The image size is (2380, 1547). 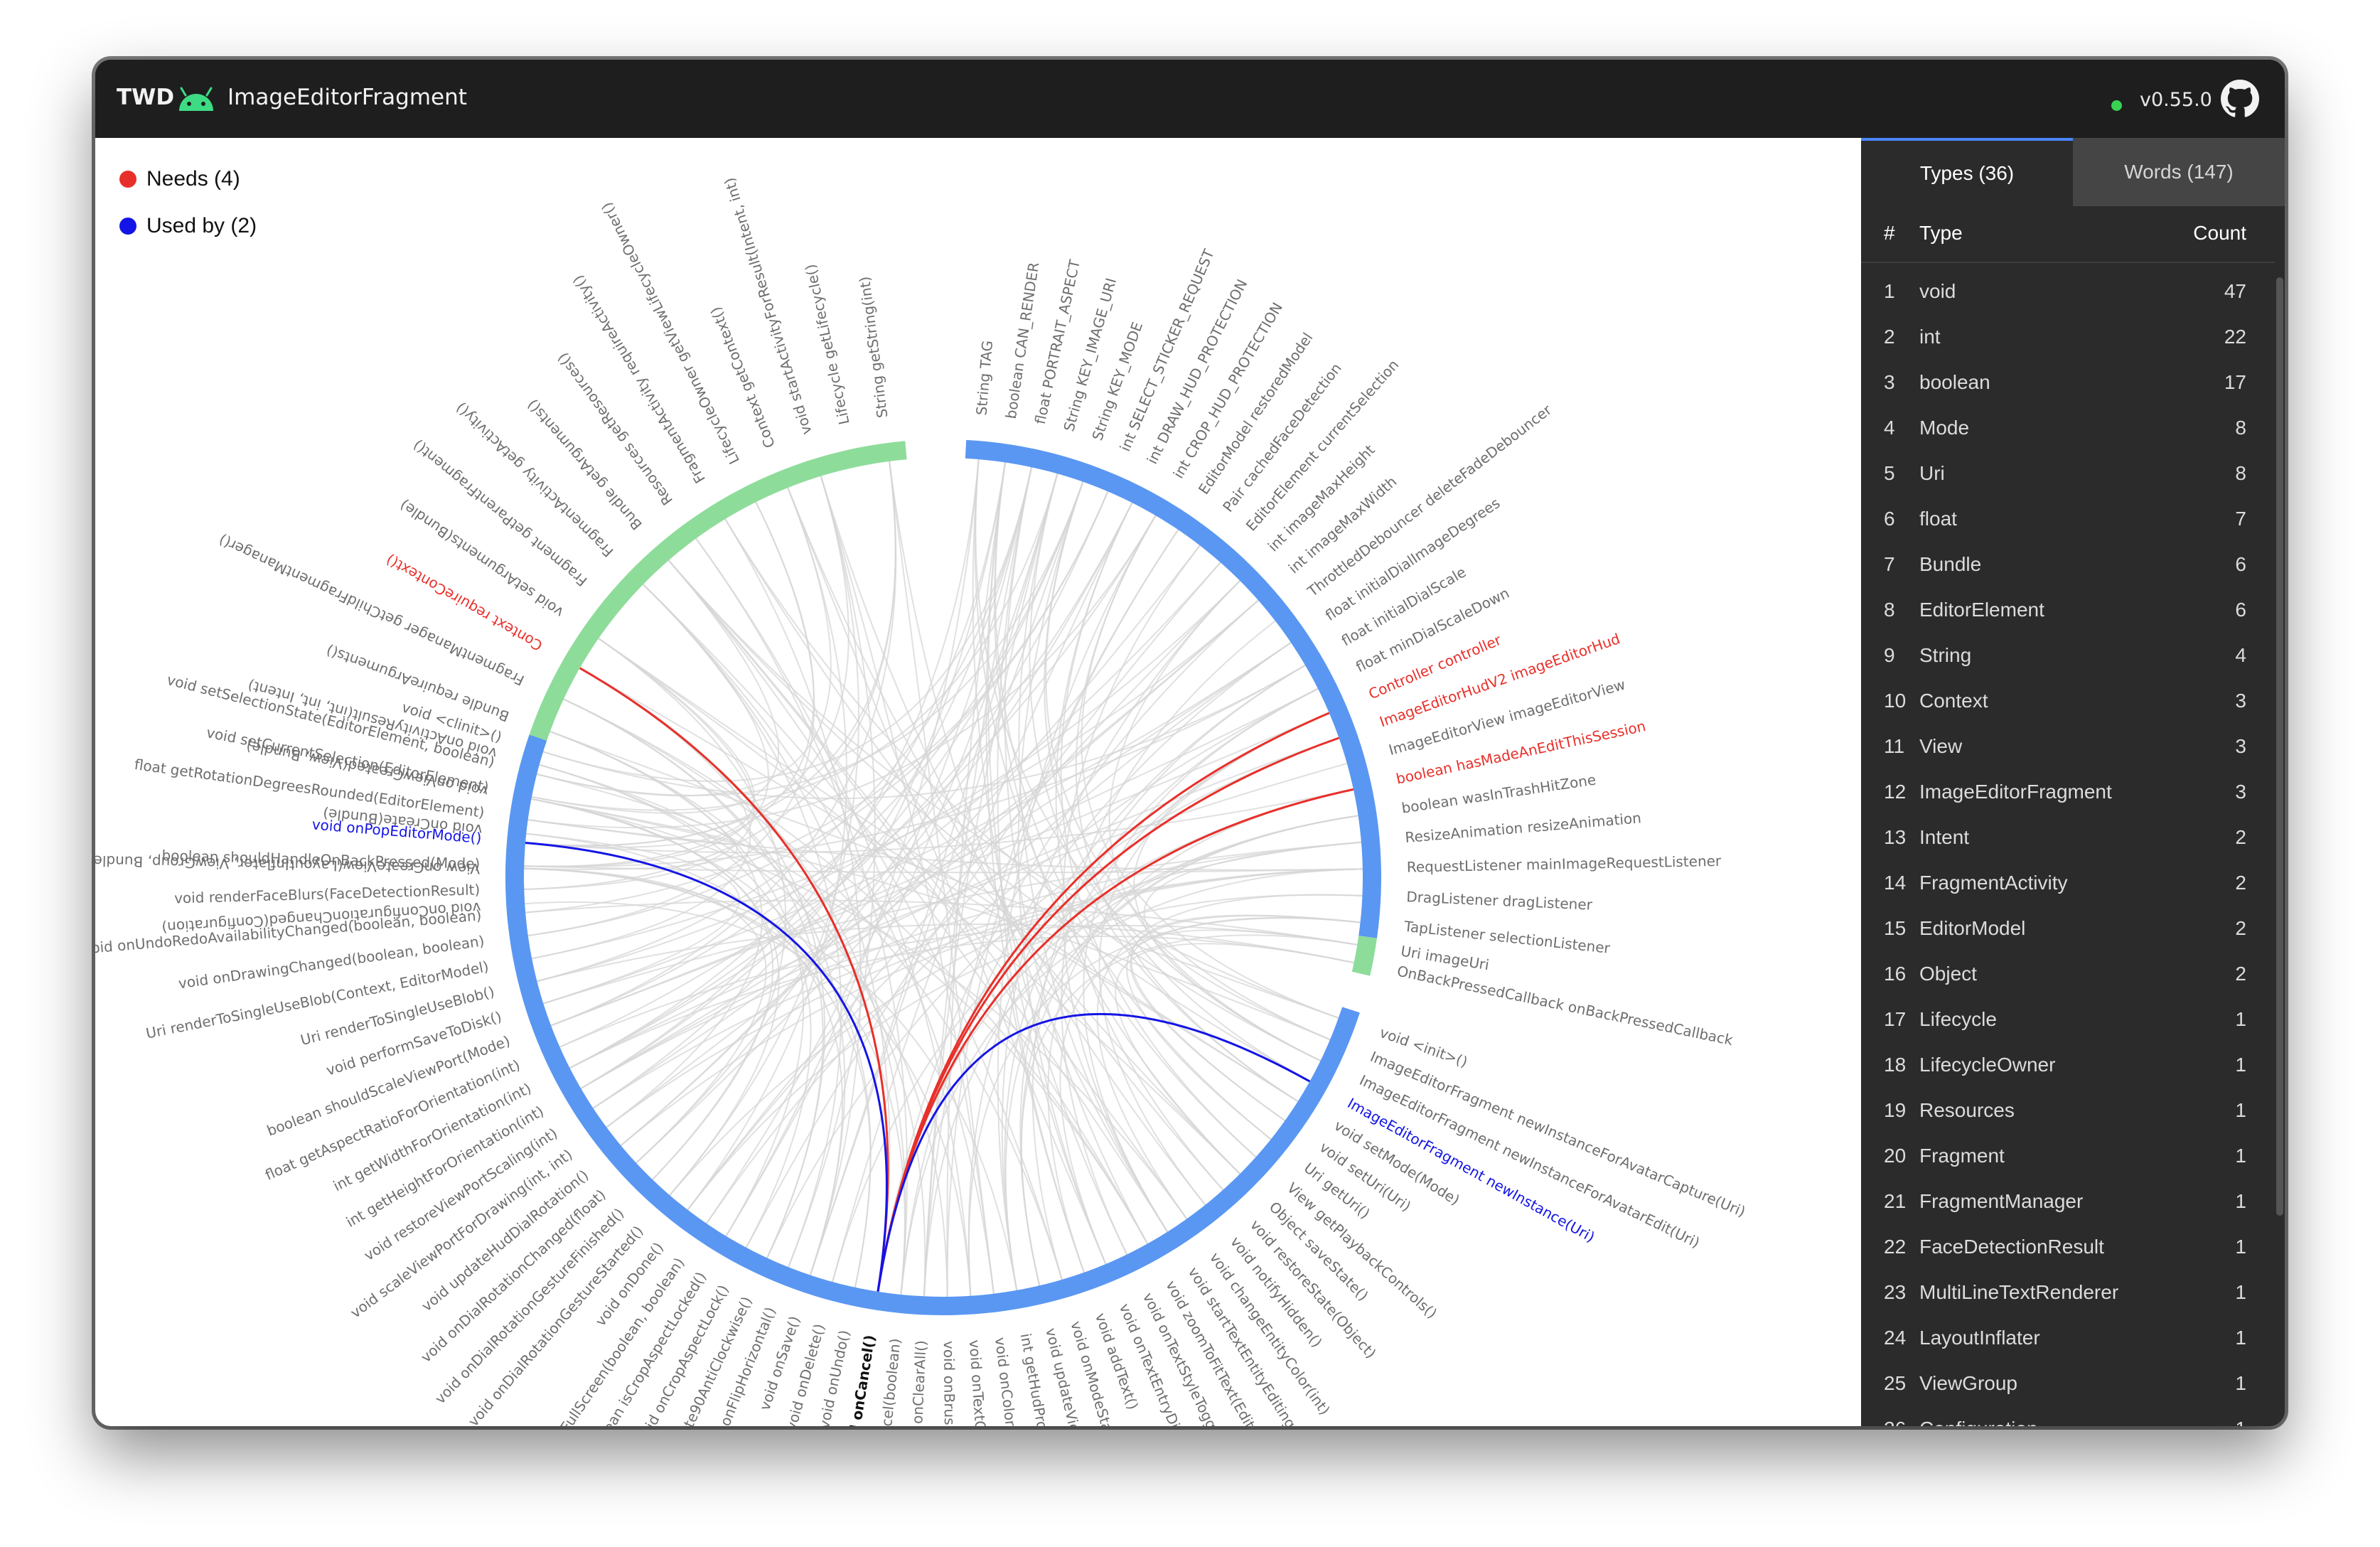 What do you see at coordinates (1895, 746) in the screenshot?
I see `row-number: 11` at bounding box center [1895, 746].